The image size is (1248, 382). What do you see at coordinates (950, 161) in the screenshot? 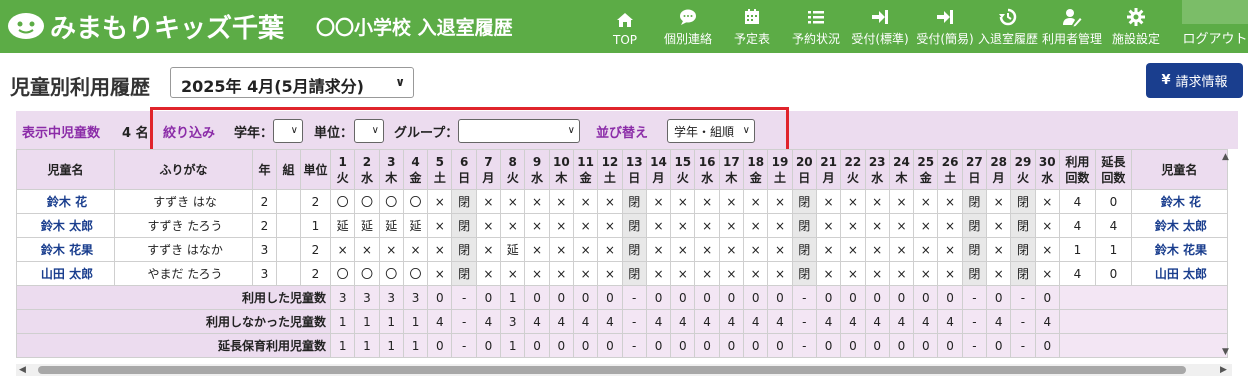
I see `day-number: 26` at bounding box center [950, 161].